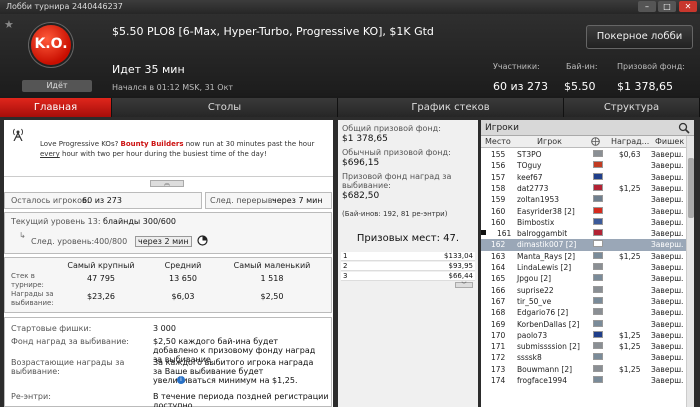 The height and width of the screenshot is (407, 700). I want to click on player-row: 163 Manta_Rays [2] $1,25 Заверш., so click(583, 256).